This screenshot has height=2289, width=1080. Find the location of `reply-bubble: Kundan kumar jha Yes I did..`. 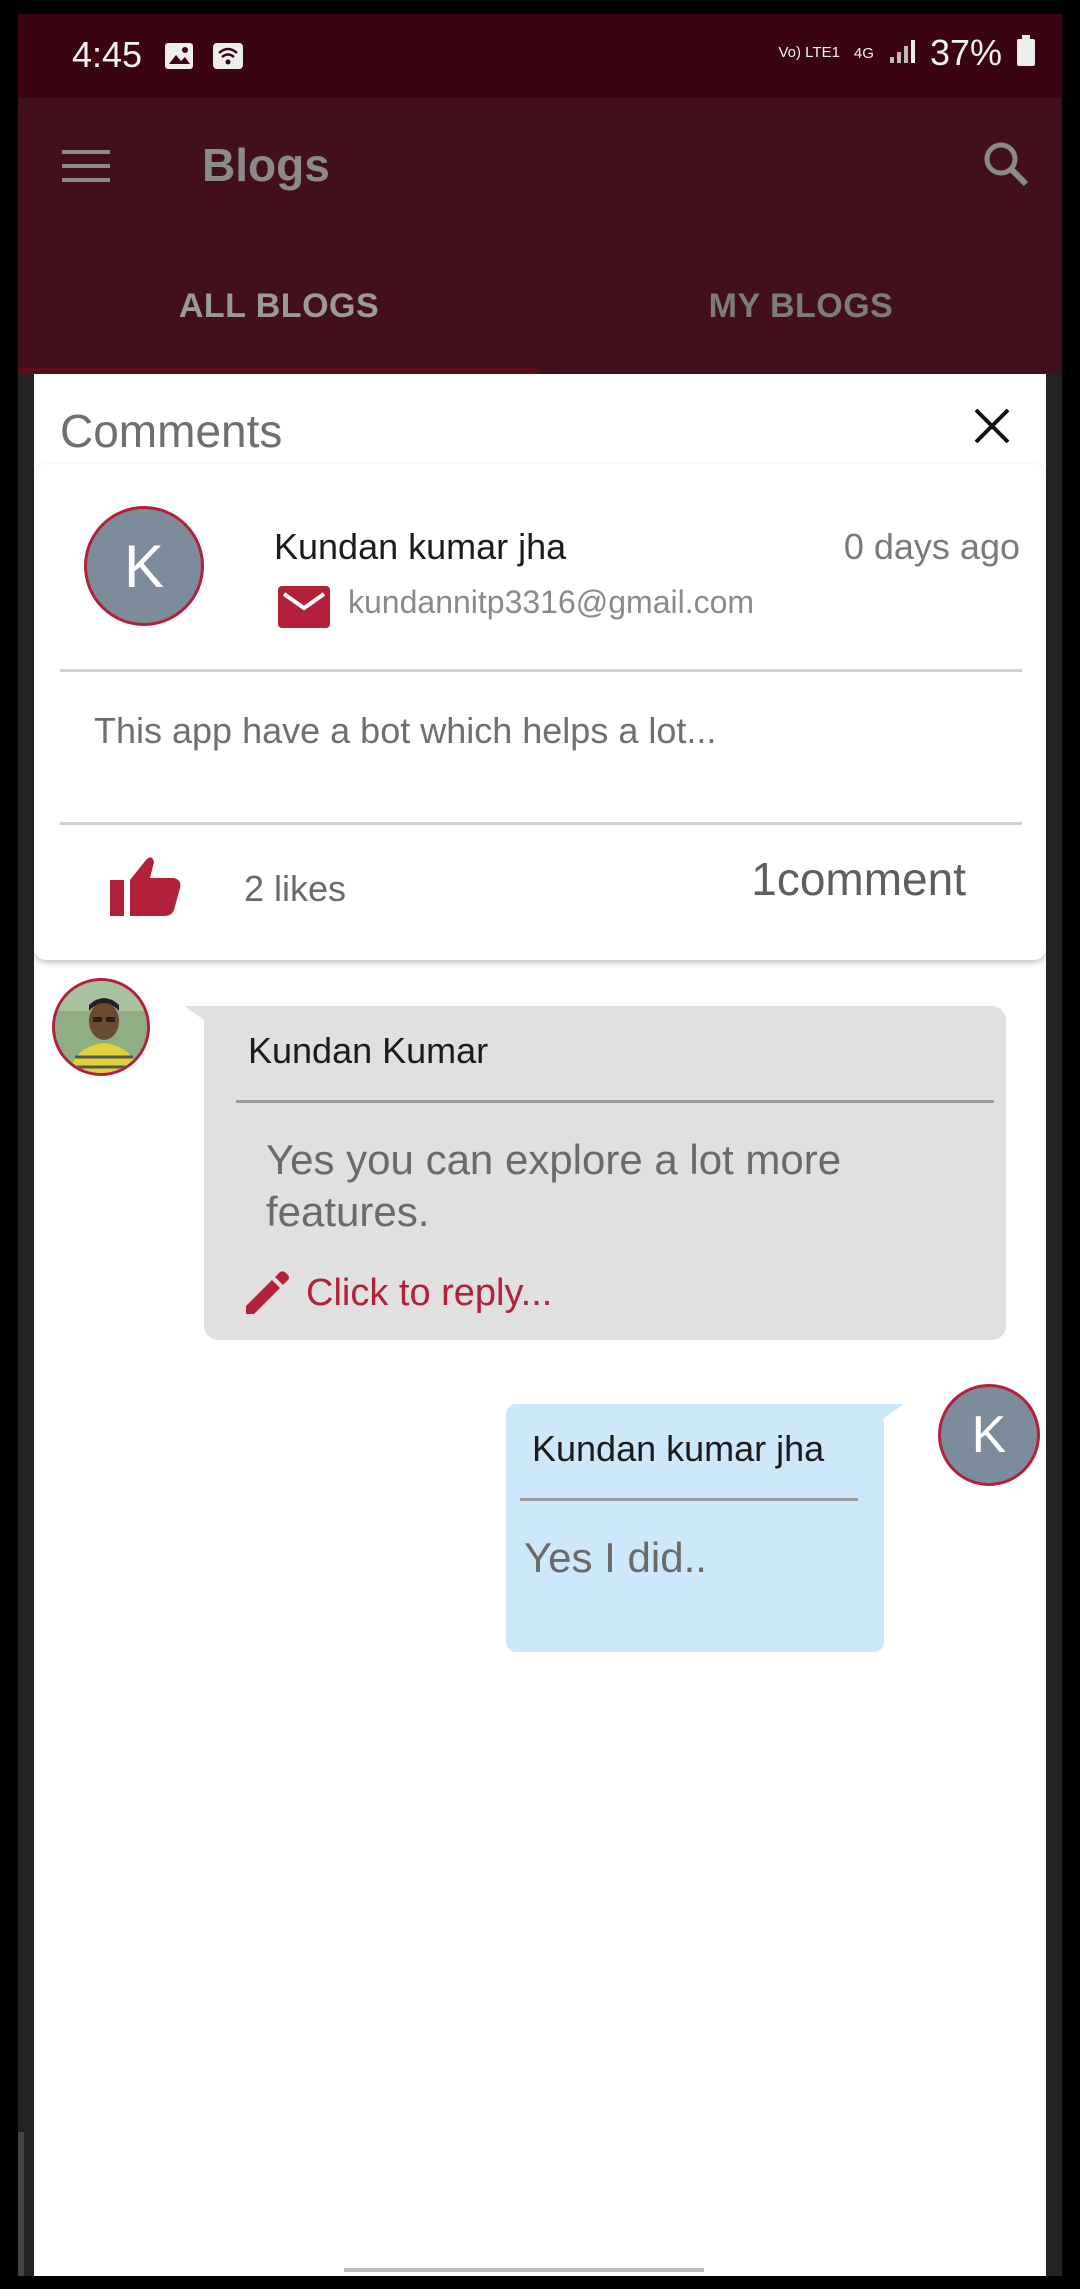

reply-bubble: Kundan kumar jha Yes I did.. is located at coordinates (695, 1528).